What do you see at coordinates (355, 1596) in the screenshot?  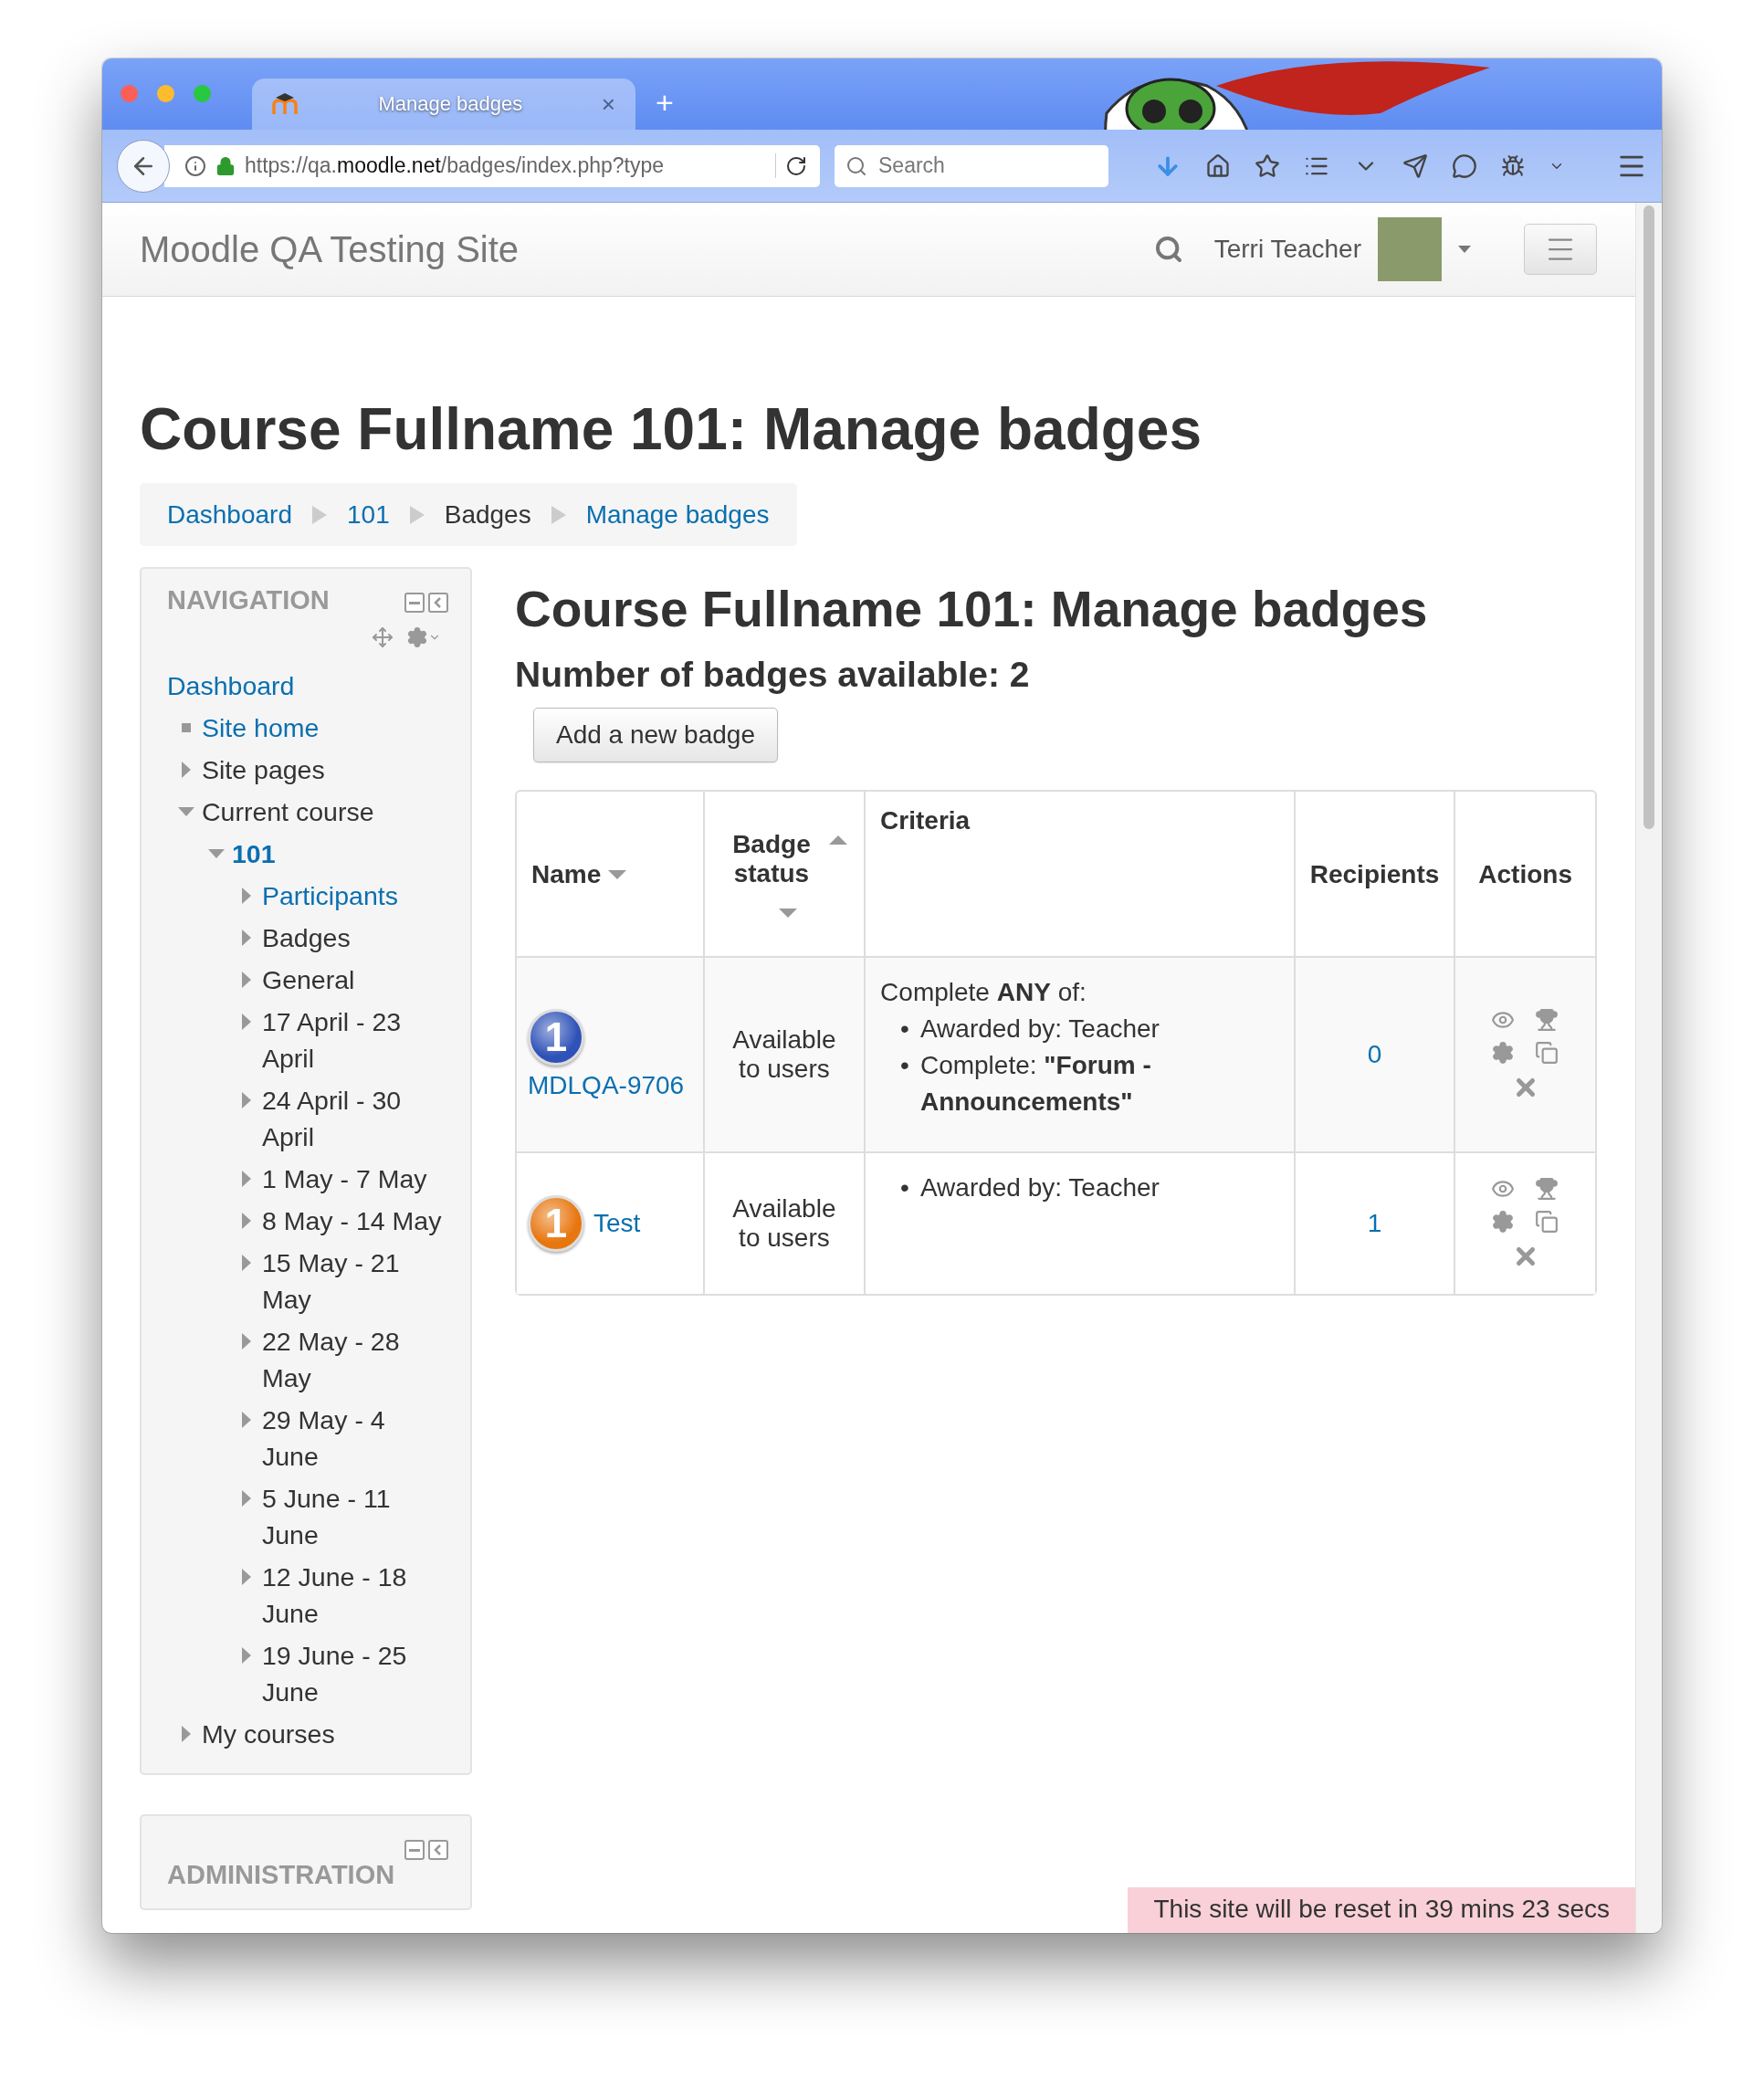 I see `navigation-link: 12 June - 18 June` at bounding box center [355, 1596].